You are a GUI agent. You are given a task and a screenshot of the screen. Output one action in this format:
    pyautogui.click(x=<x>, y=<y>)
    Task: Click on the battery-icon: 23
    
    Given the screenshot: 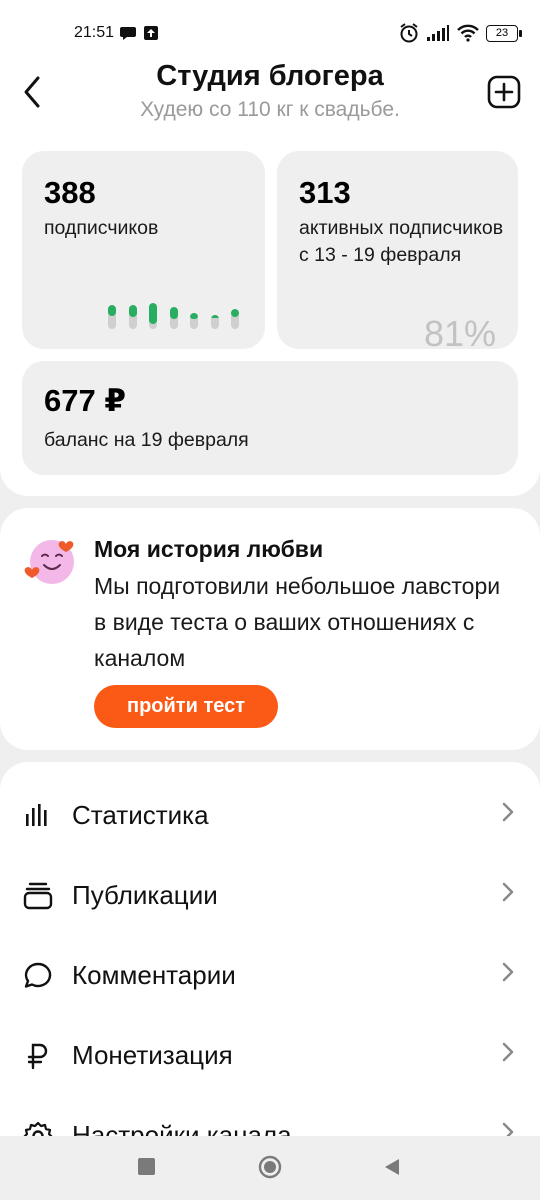 What is the action you would take?
    pyautogui.click(x=504, y=33)
    